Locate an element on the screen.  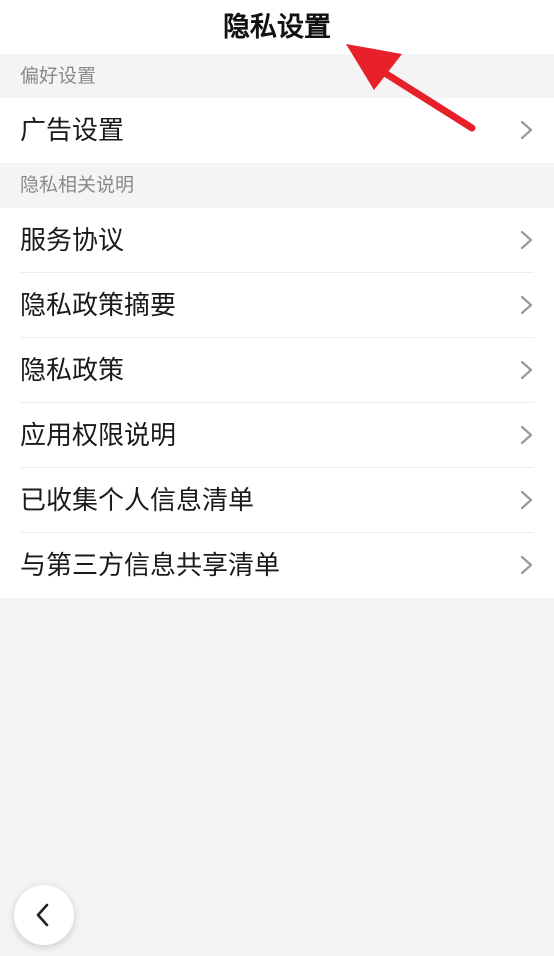
settings-item-third-party-sharing-list: 与第三方信息共享清单 is located at coordinates (277, 565).